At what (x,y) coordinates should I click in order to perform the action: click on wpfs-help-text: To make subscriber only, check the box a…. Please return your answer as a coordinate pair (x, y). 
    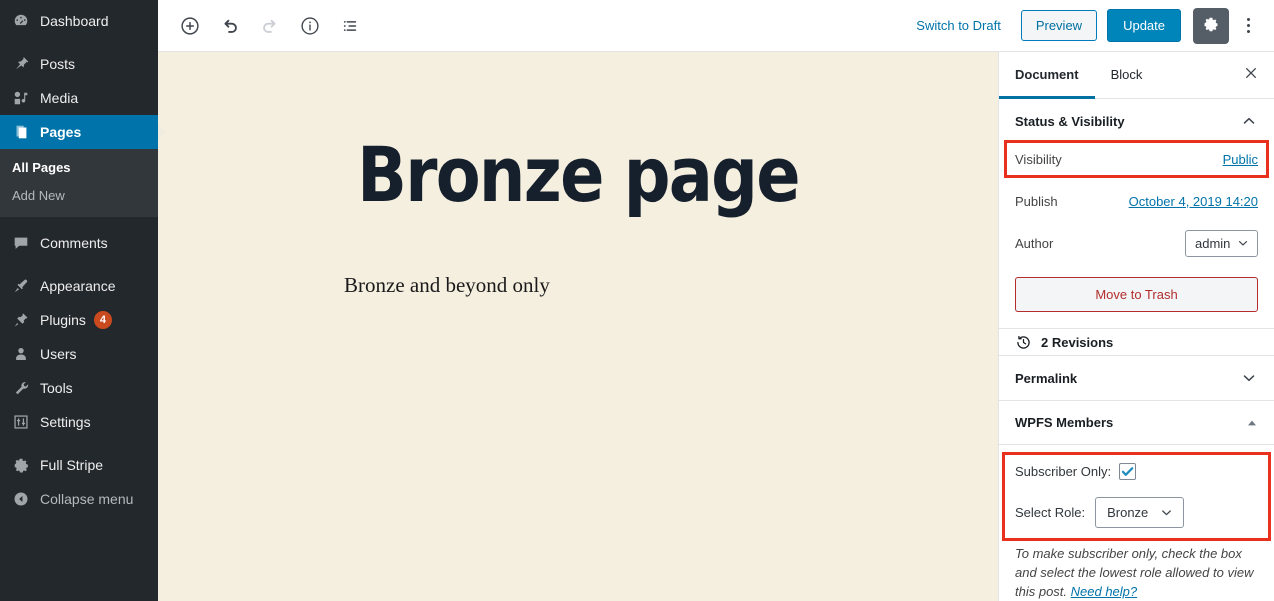
    Looking at the image, I should click on (1136, 572).